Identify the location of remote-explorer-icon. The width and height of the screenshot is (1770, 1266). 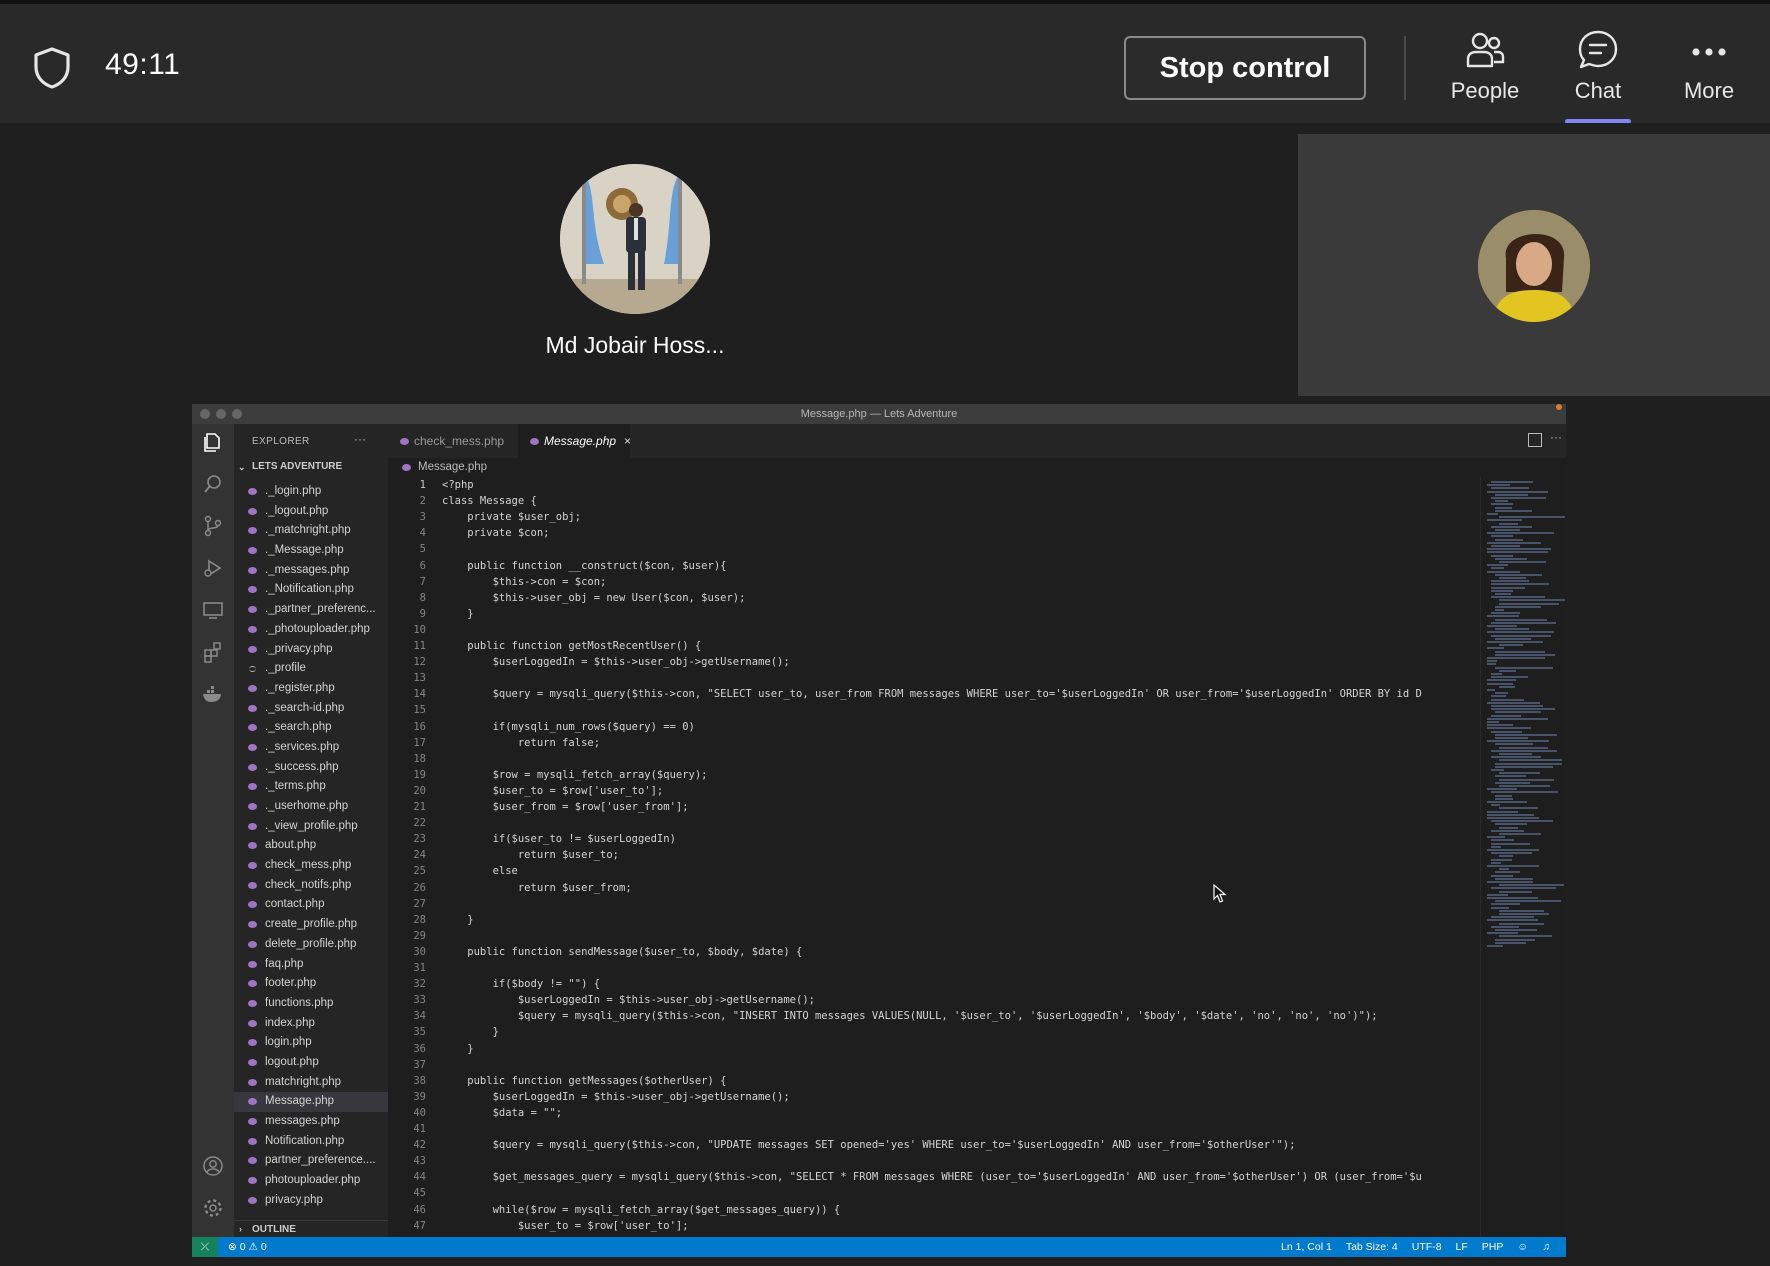
(213, 610).